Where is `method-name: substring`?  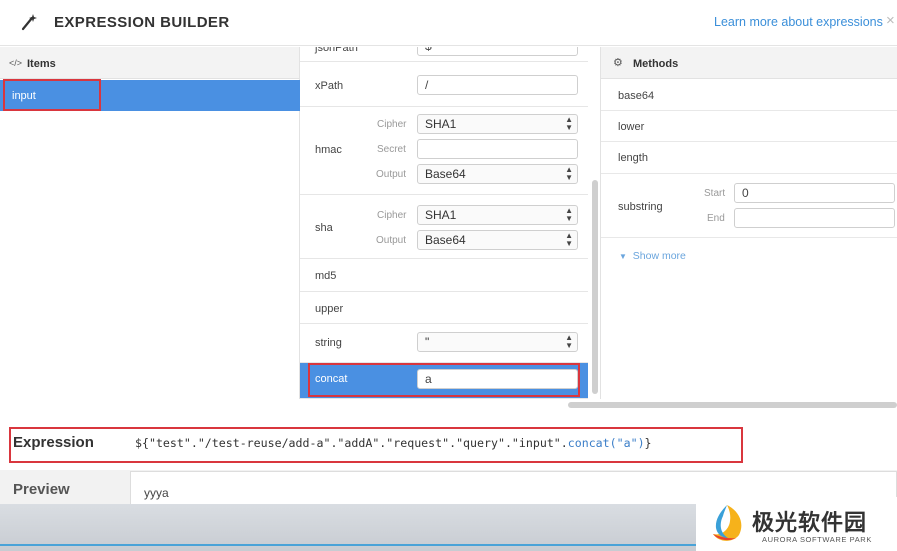 method-name: substring is located at coordinates (640, 207).